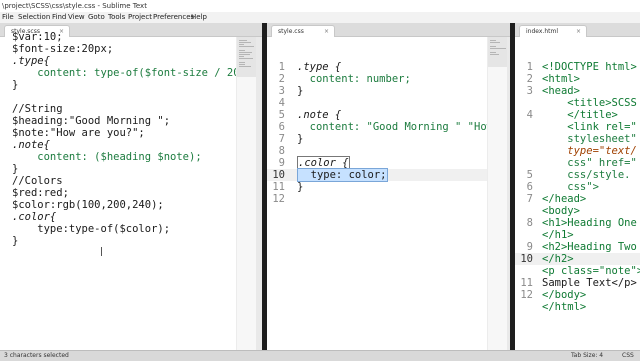 Image resolution: width=640 pixels, height=361 pixels. I want to click on tab-label: index.html, so click(542, 31).